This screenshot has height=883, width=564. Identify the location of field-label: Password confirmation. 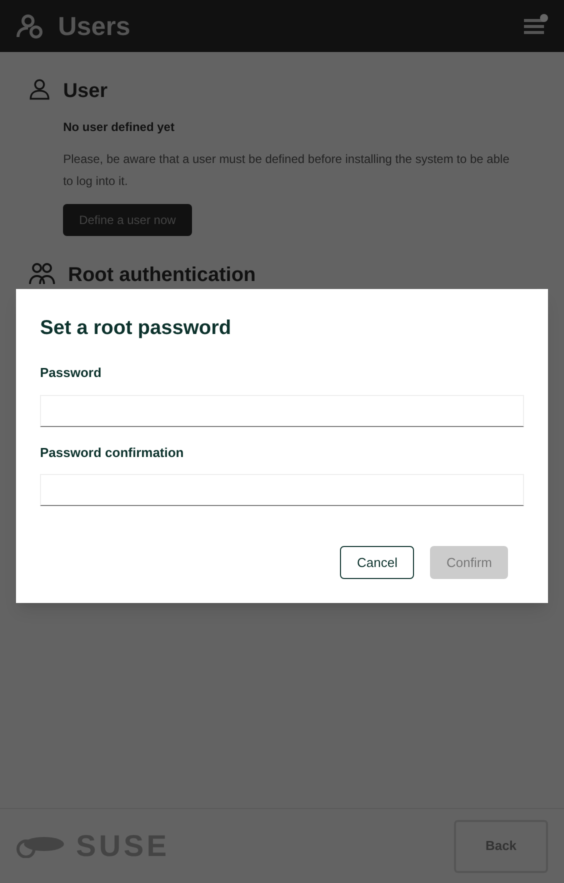
(112, 453).